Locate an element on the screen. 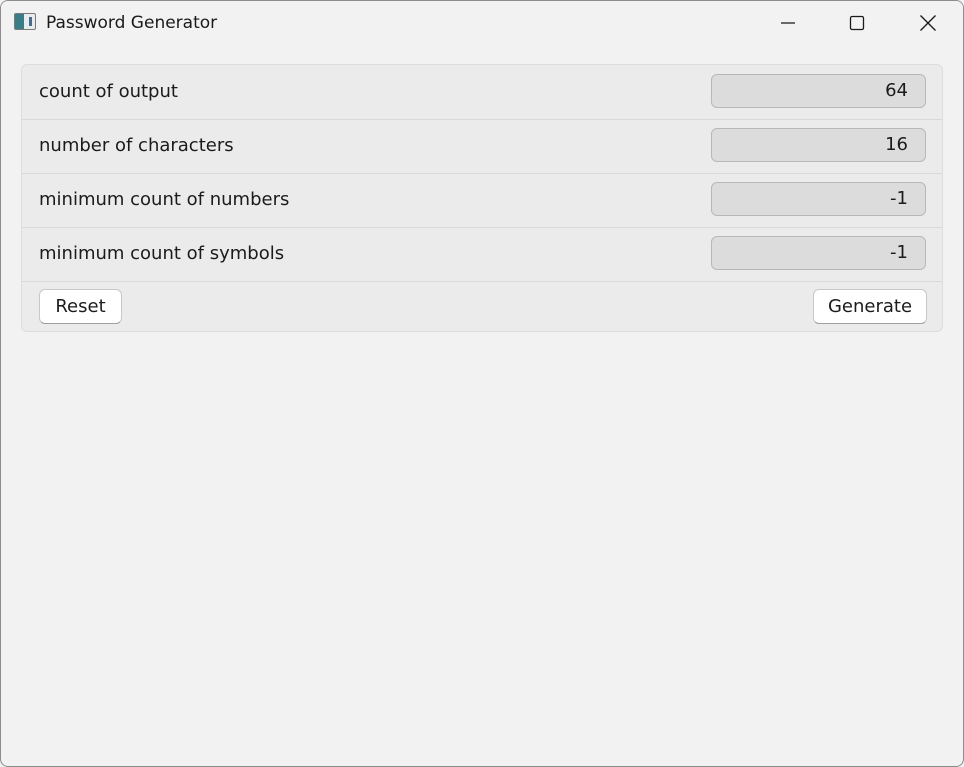 The height and width of the screenshot is (767, 964). setting-row-number-of-characters: number of characters 16 is located at coordinates (482, 146).